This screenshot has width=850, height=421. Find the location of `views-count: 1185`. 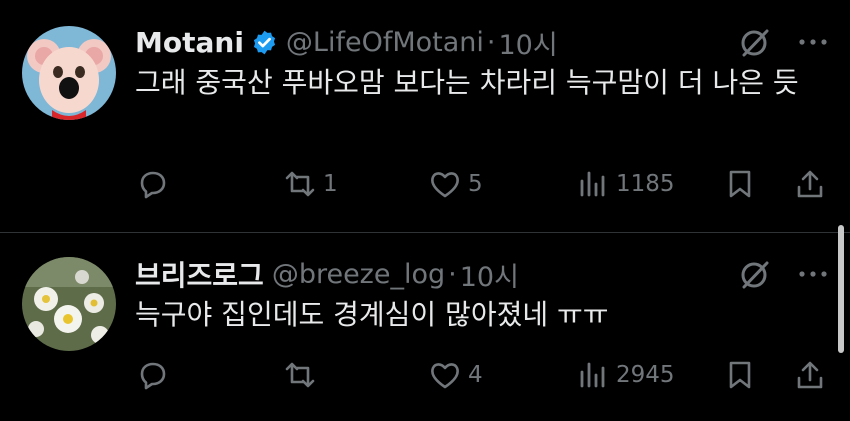

views-count: 1185 is located at coordinates (645, 184).